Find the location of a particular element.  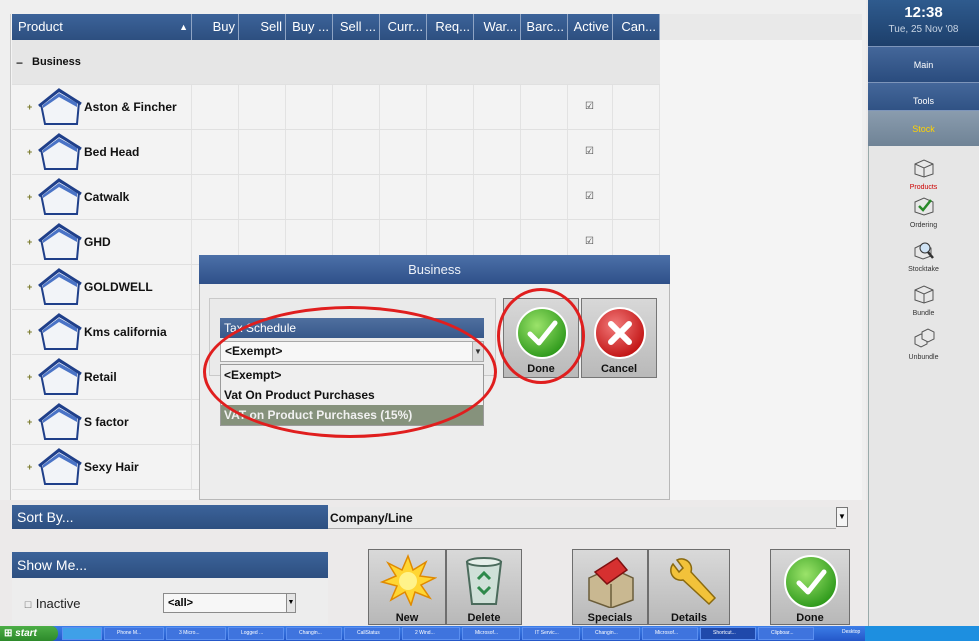

product-name: Aston & Fincher is located at coordinates (130, 107).